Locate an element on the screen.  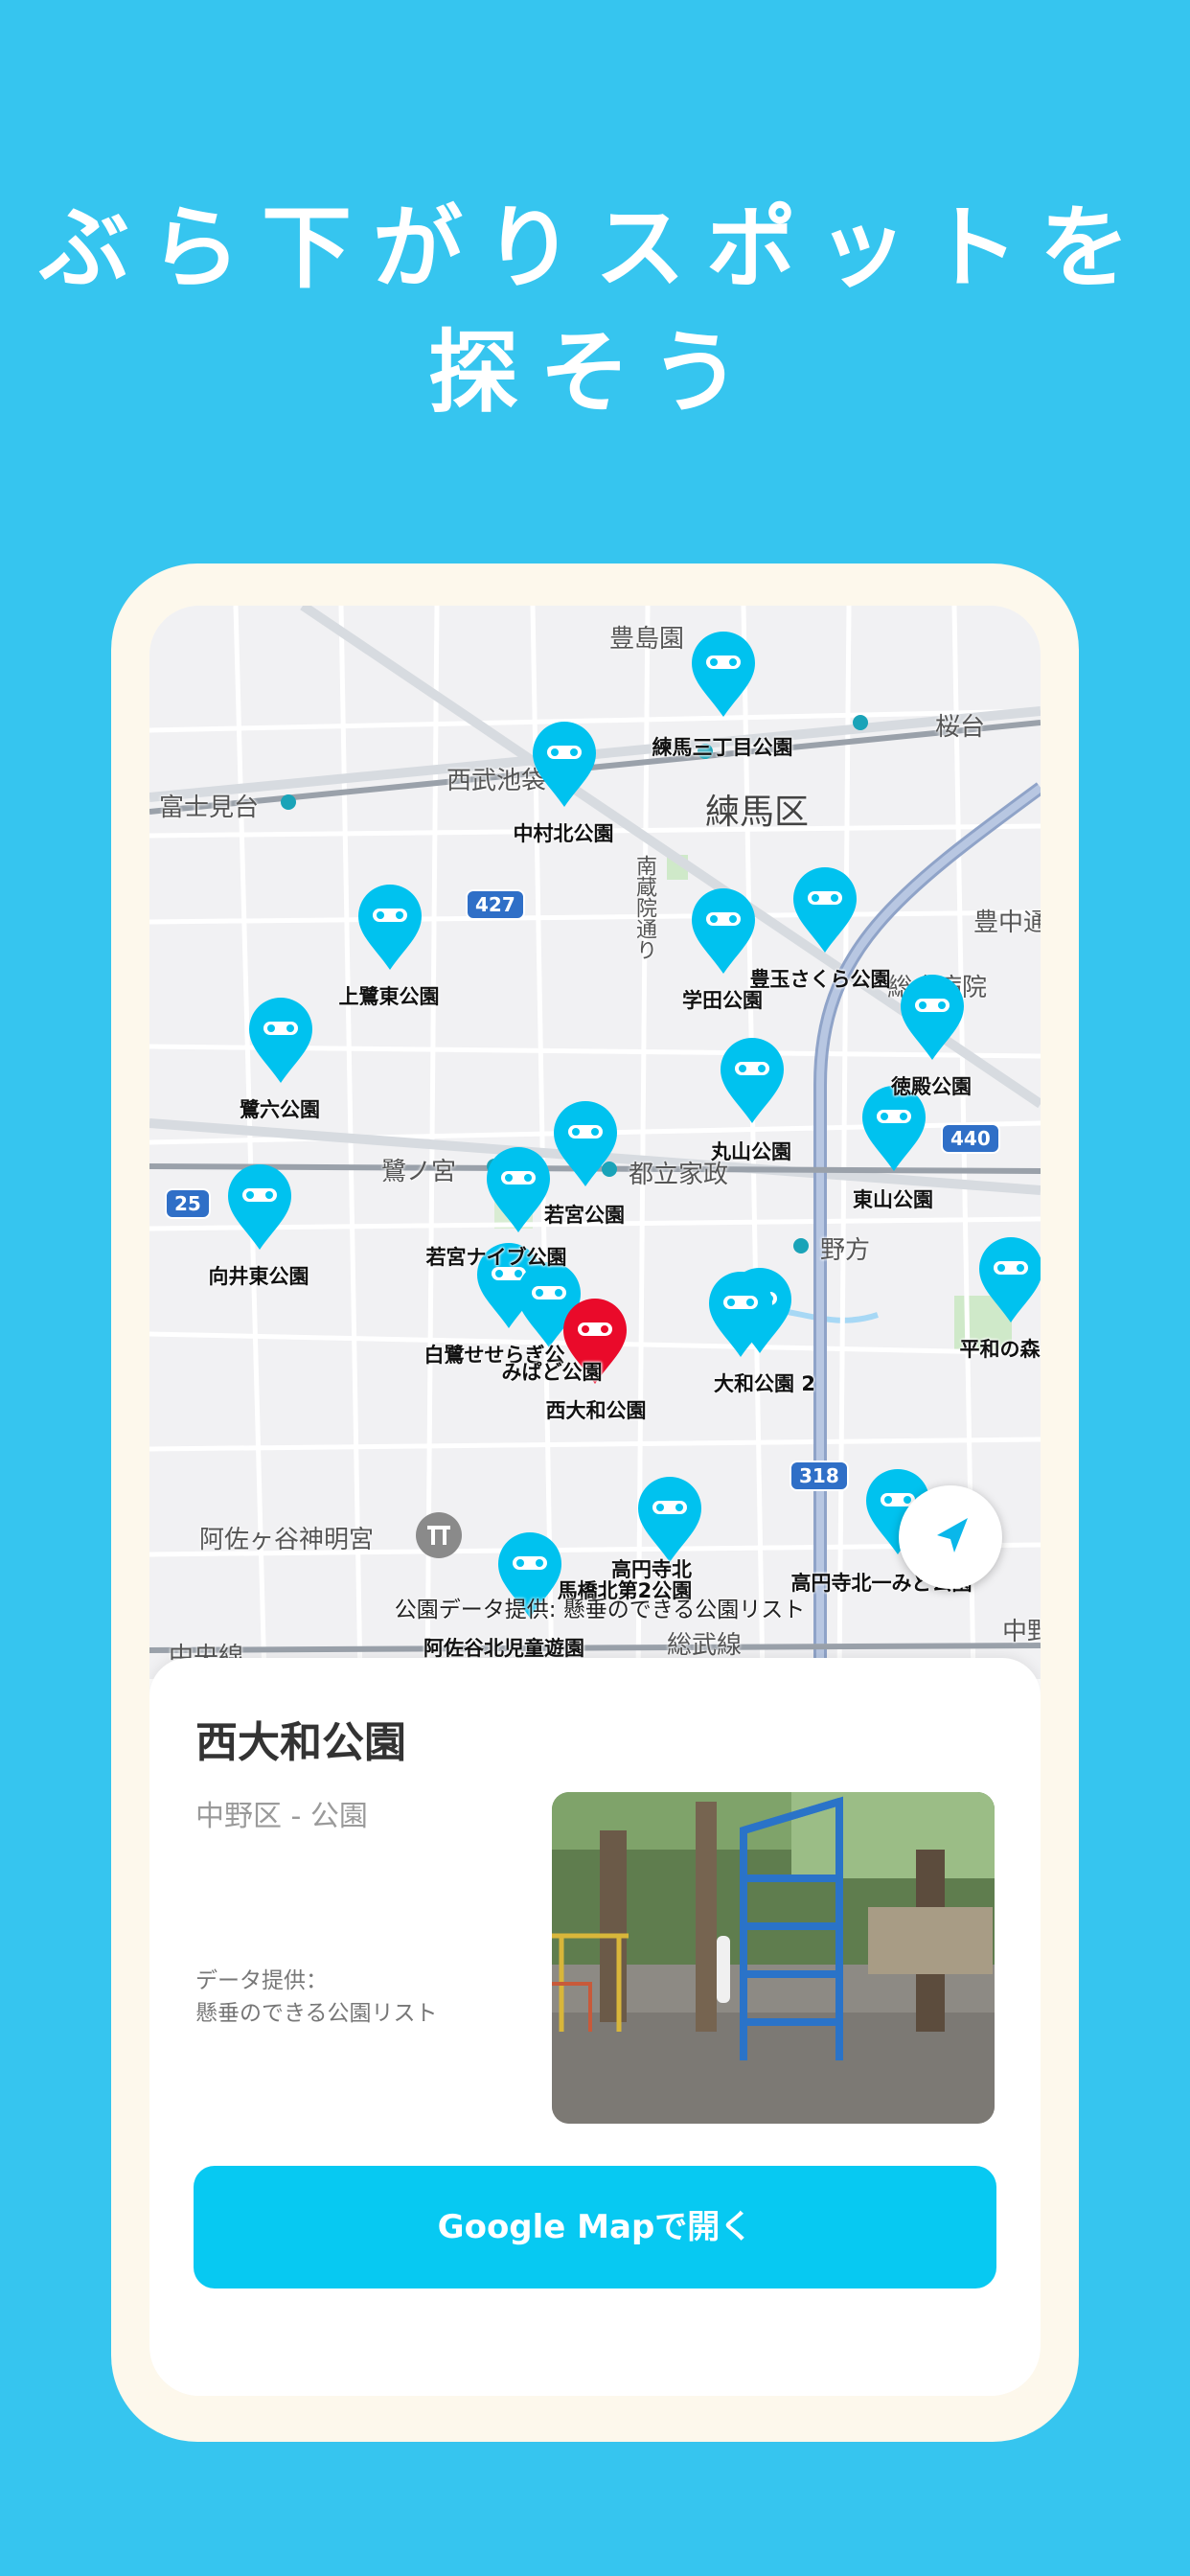
poi-label: 豊玉さくら公園 is located at coordinates (820, 979).